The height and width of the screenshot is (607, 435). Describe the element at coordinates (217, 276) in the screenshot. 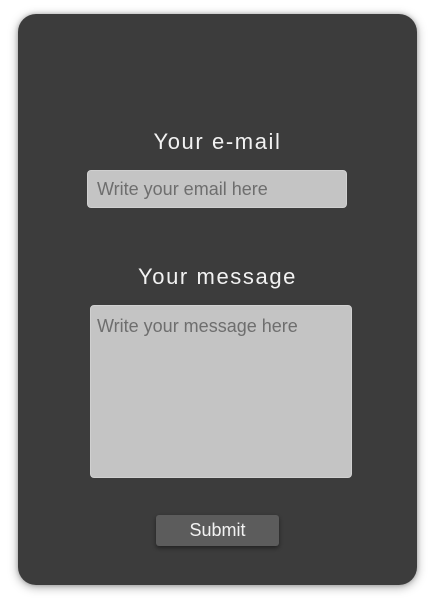

I see `message-label: Your message` at that location.